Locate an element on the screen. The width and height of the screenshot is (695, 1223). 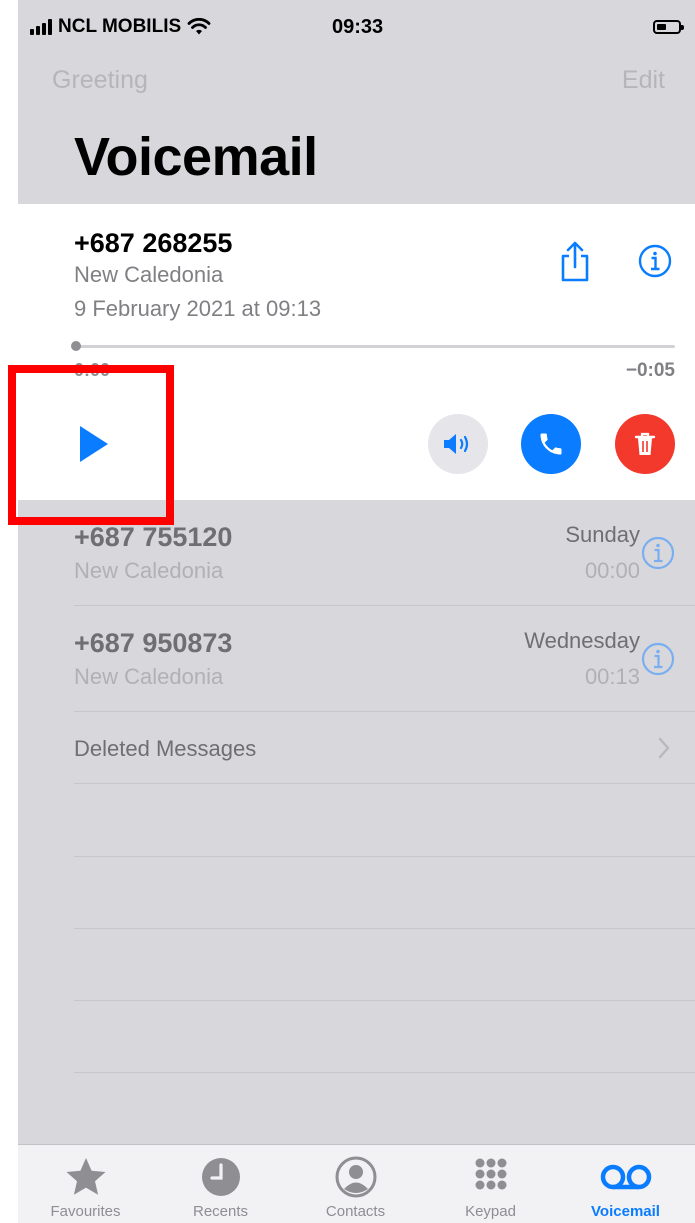
row-number: +687 755120 is located at coordinates (153, 537).